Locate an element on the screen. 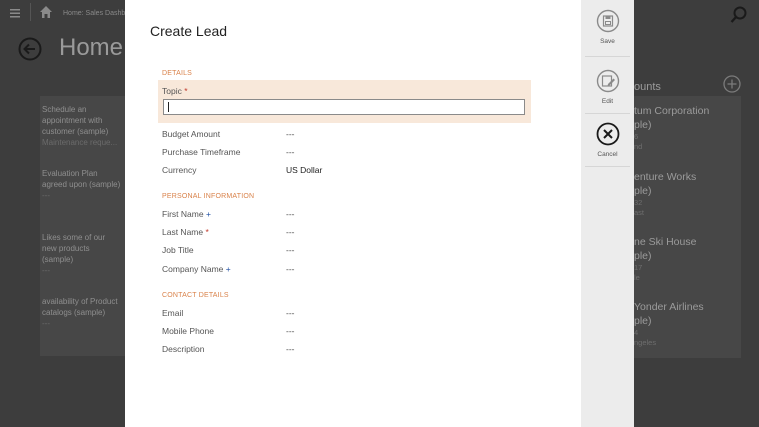 Image resolution: width=759 pixels, height=427 pixels. account-name: enture Works is located at coordinates (665, 177).